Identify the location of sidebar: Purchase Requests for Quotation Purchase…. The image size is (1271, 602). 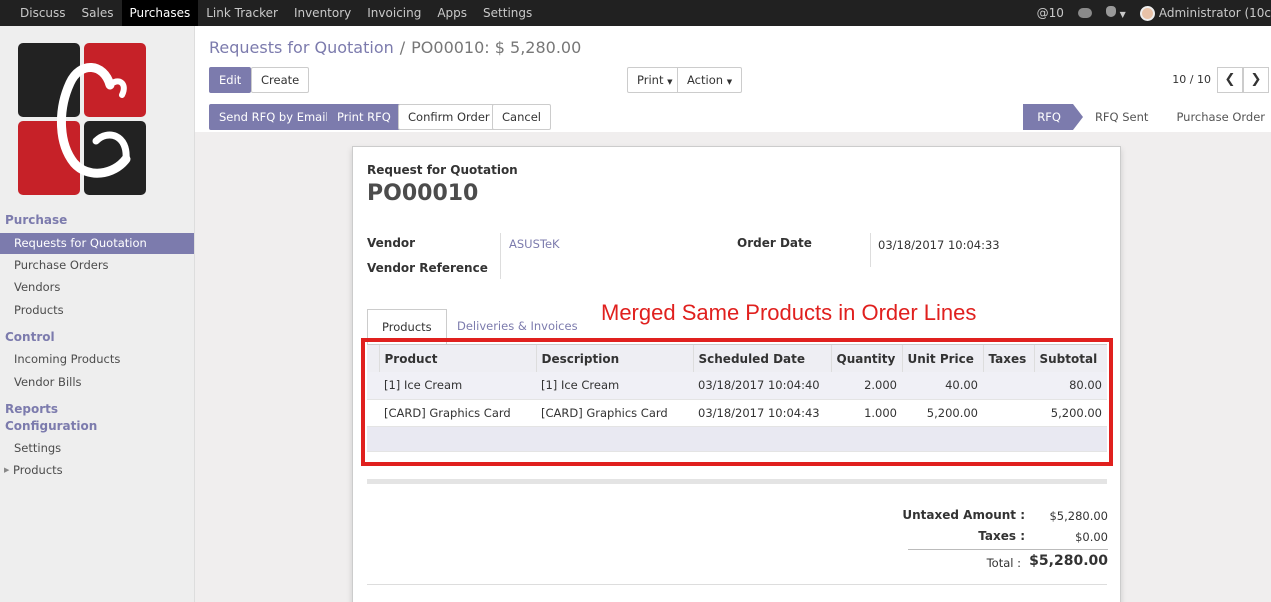
(97, 314).